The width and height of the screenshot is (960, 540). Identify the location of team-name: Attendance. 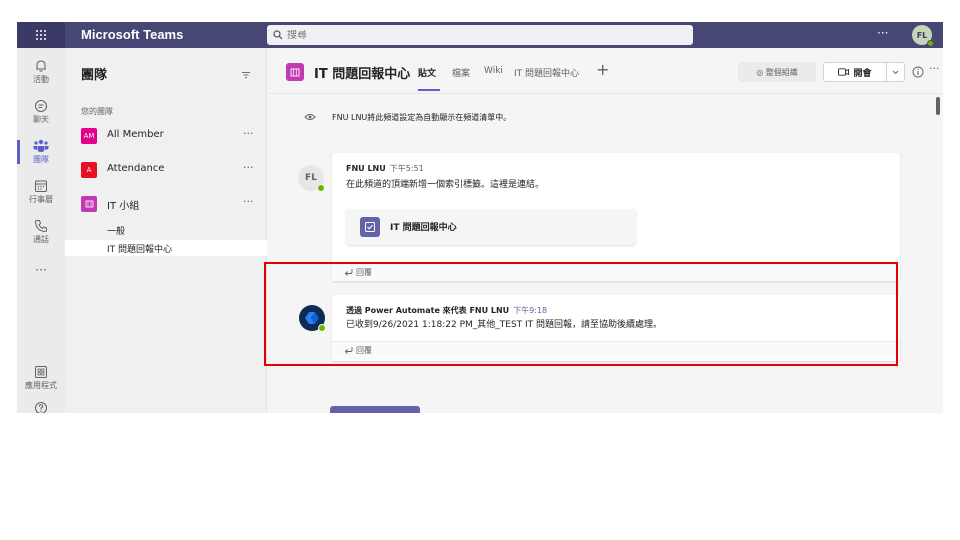
(136, 168).